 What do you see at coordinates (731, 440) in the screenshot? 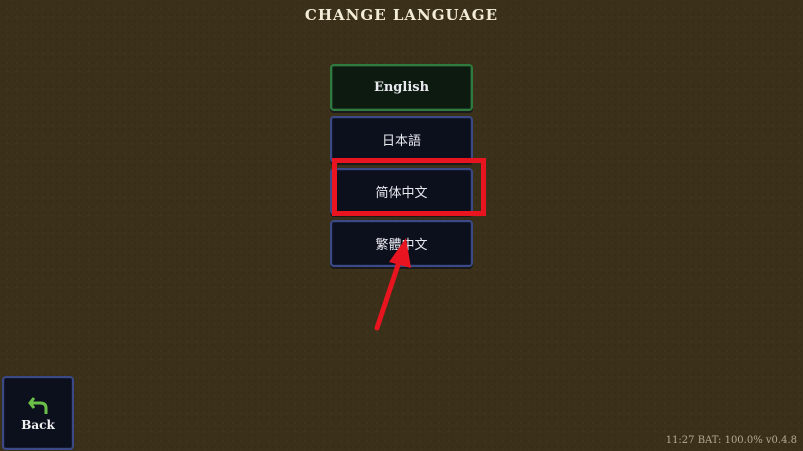
I see `status-bar: 11:27 BAT: 100.0% v0.4.8` at bounding box center [731, 440].